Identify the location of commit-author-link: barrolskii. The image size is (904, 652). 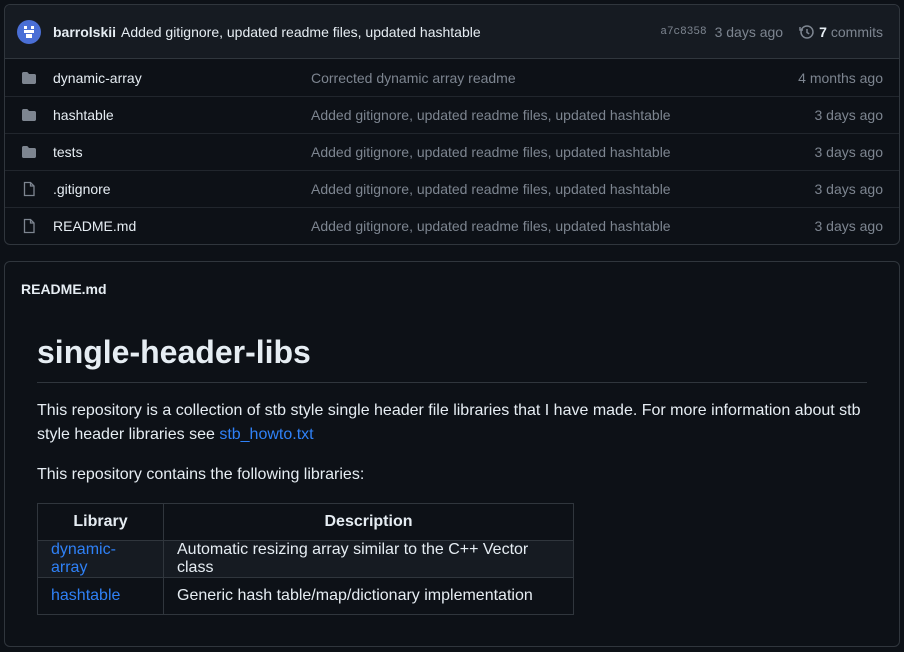
(84, 32).